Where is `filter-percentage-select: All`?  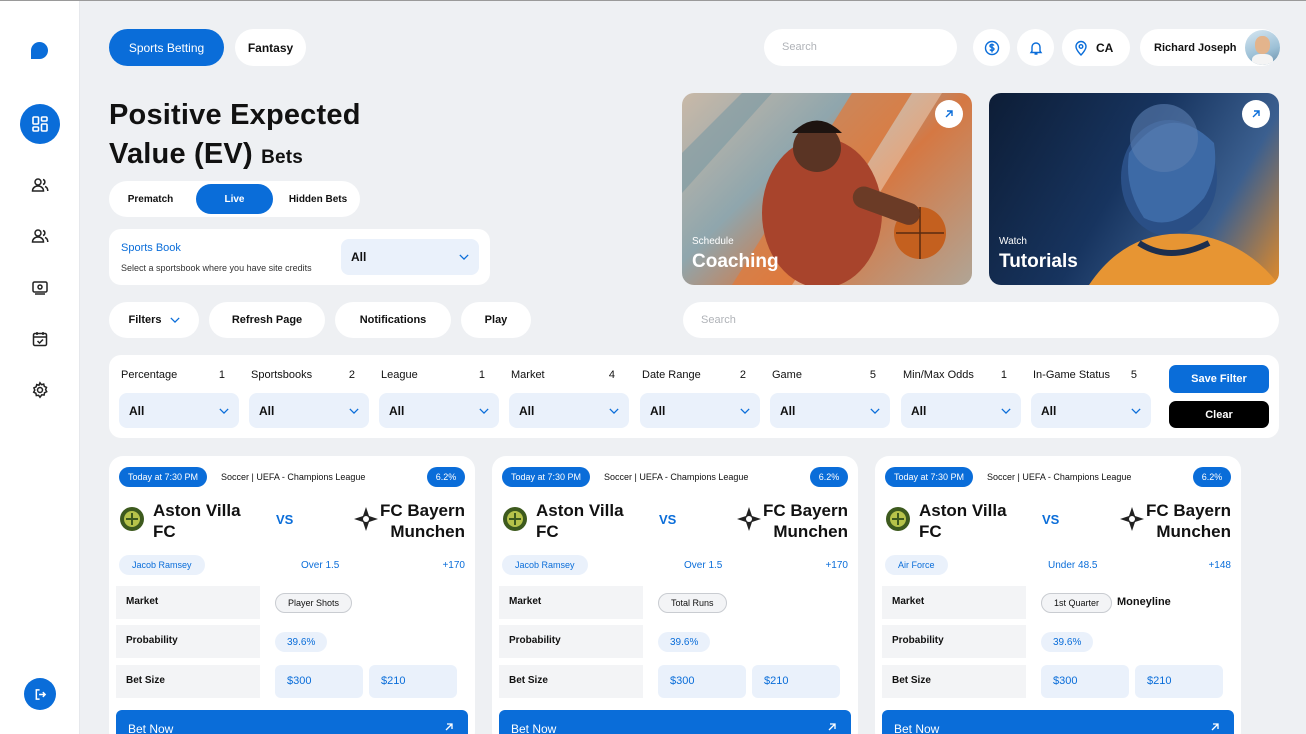 filter-percentage-select: All is located at coordinates (179, 410).